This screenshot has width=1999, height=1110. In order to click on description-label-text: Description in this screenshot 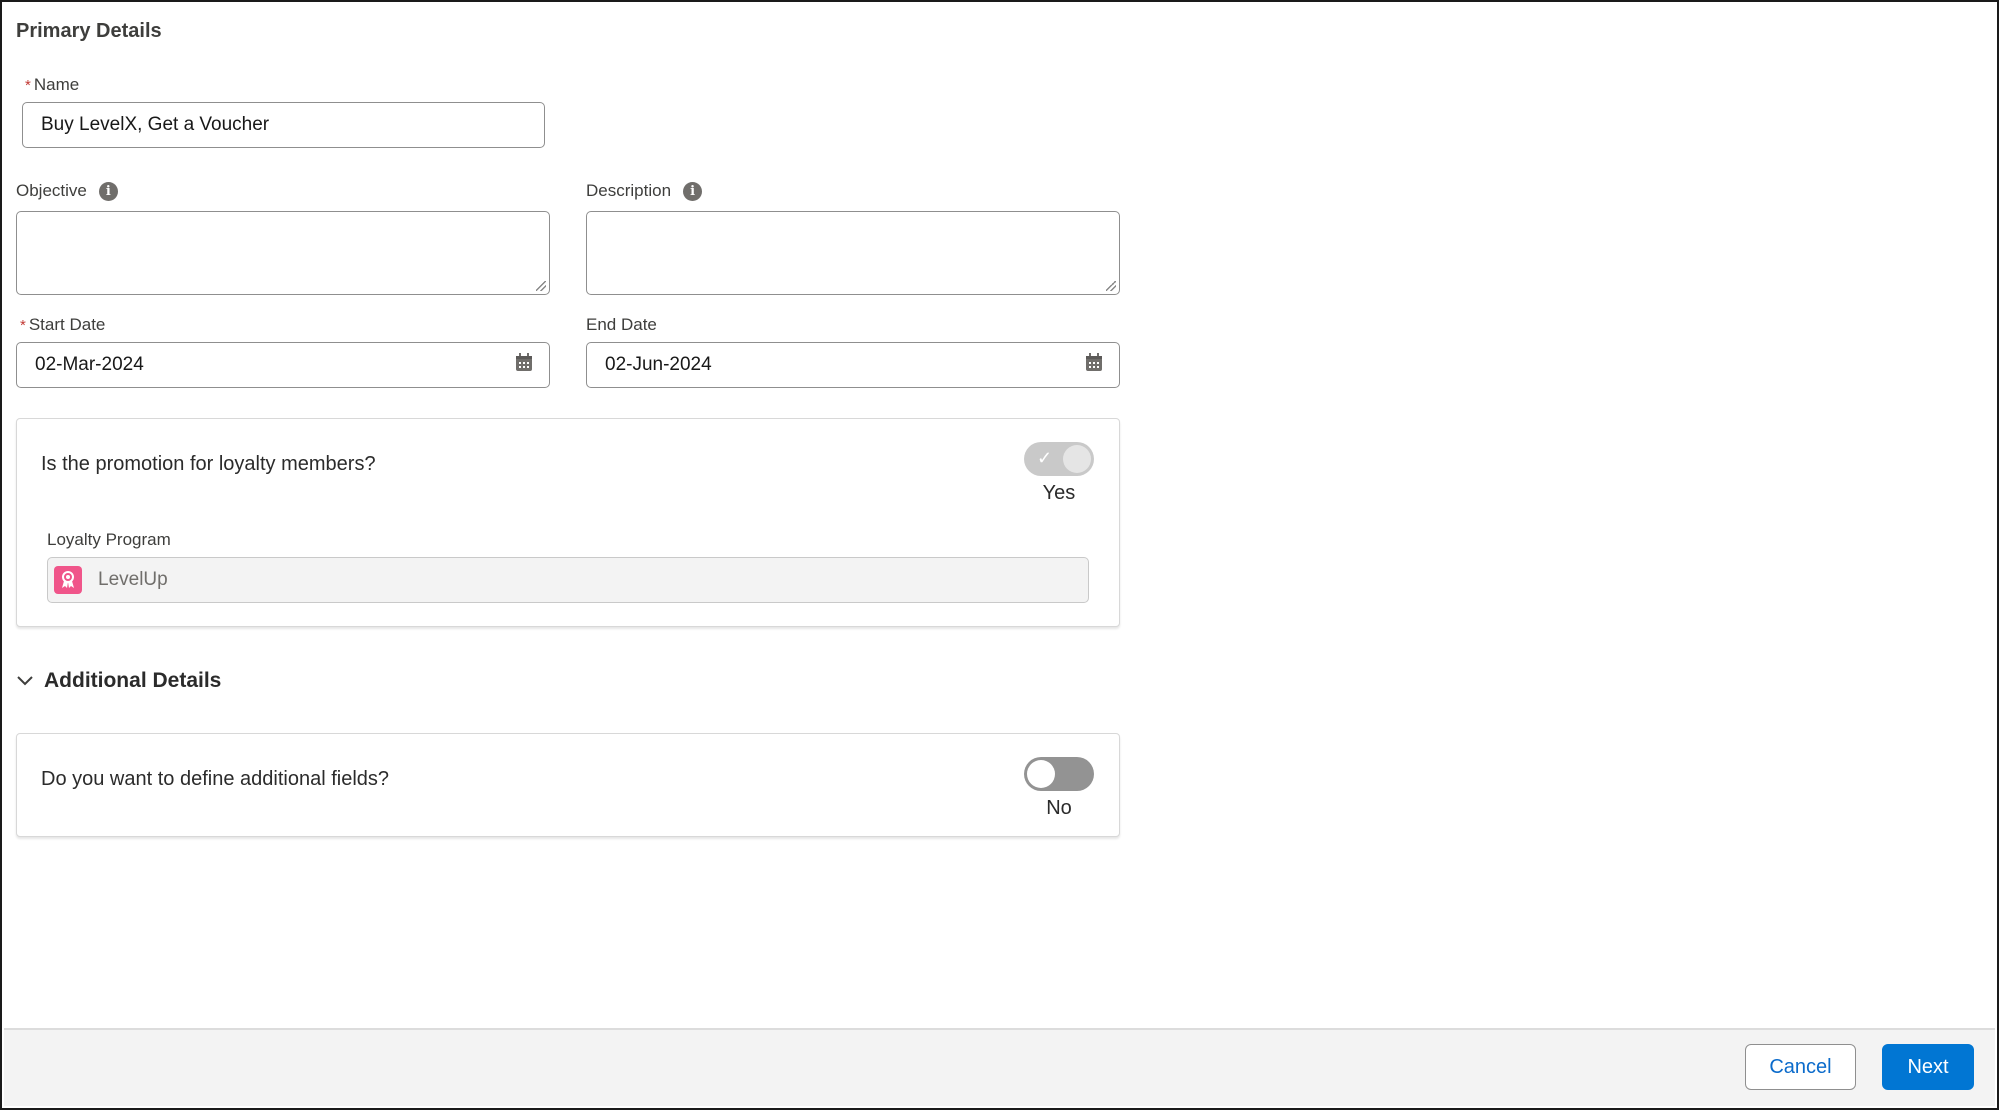, I will do `click(629, 190)`.